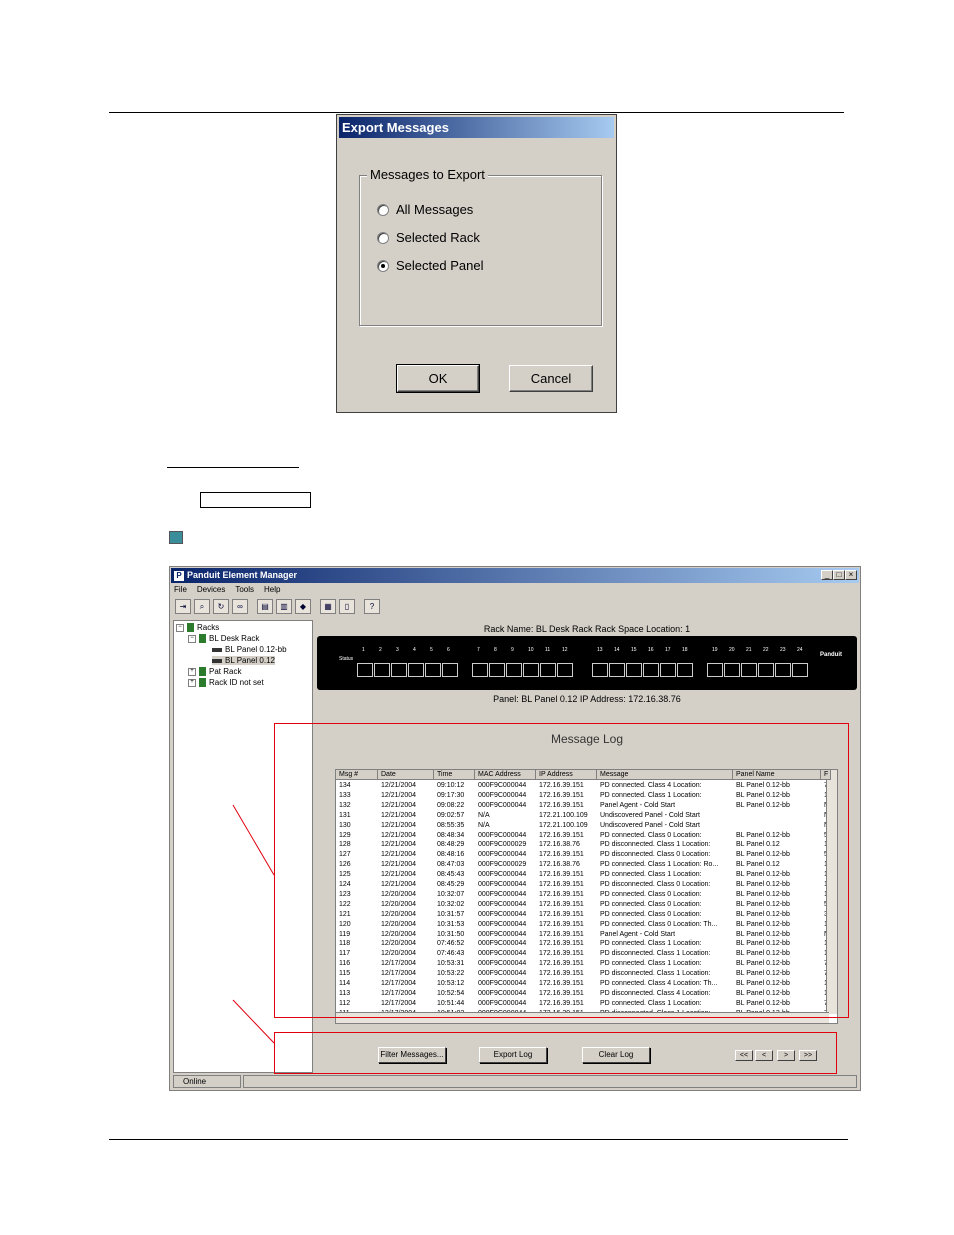 The width and height of the screenshot is (954, 1235). What do you see at coordinates (253, 924) in the screenshot?
I see `annotation-lines` at bounding box center [253, 924].